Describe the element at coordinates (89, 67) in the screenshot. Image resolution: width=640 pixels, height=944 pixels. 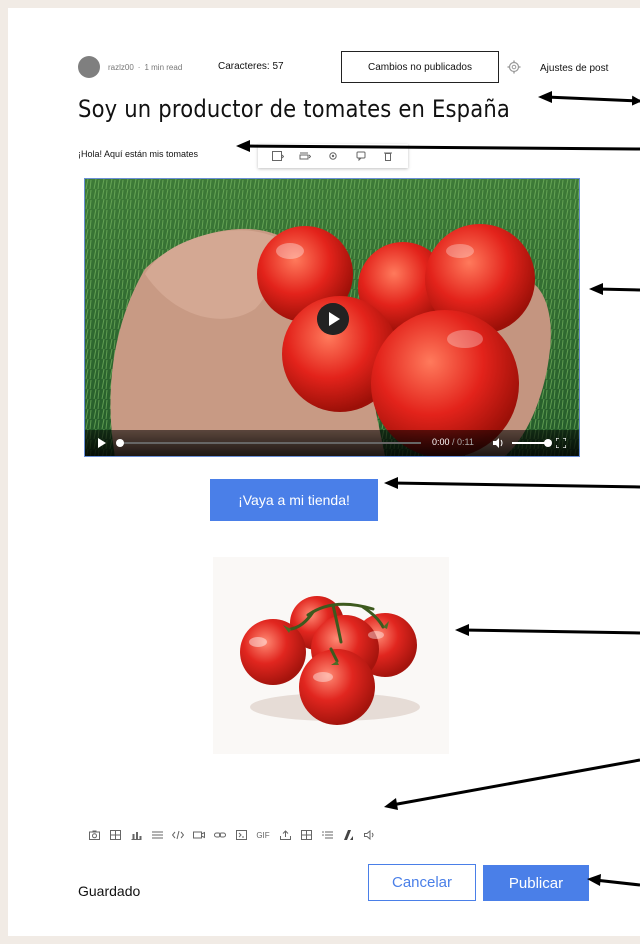
I see `avatar` at that location.